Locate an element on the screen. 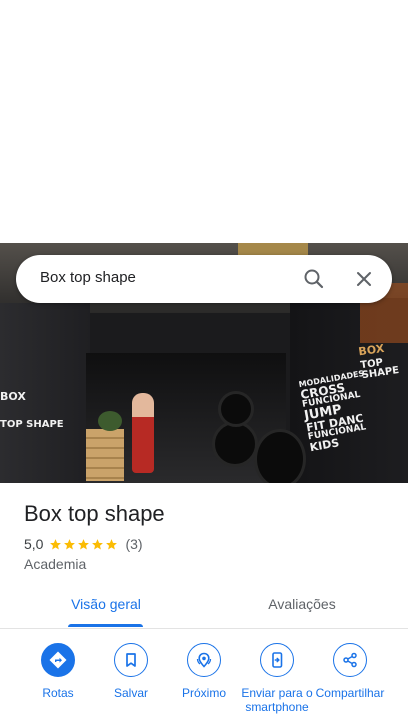 The height and width of the screenshot is (726, 408). review-count: (3) is located at coordinates (133, 544).